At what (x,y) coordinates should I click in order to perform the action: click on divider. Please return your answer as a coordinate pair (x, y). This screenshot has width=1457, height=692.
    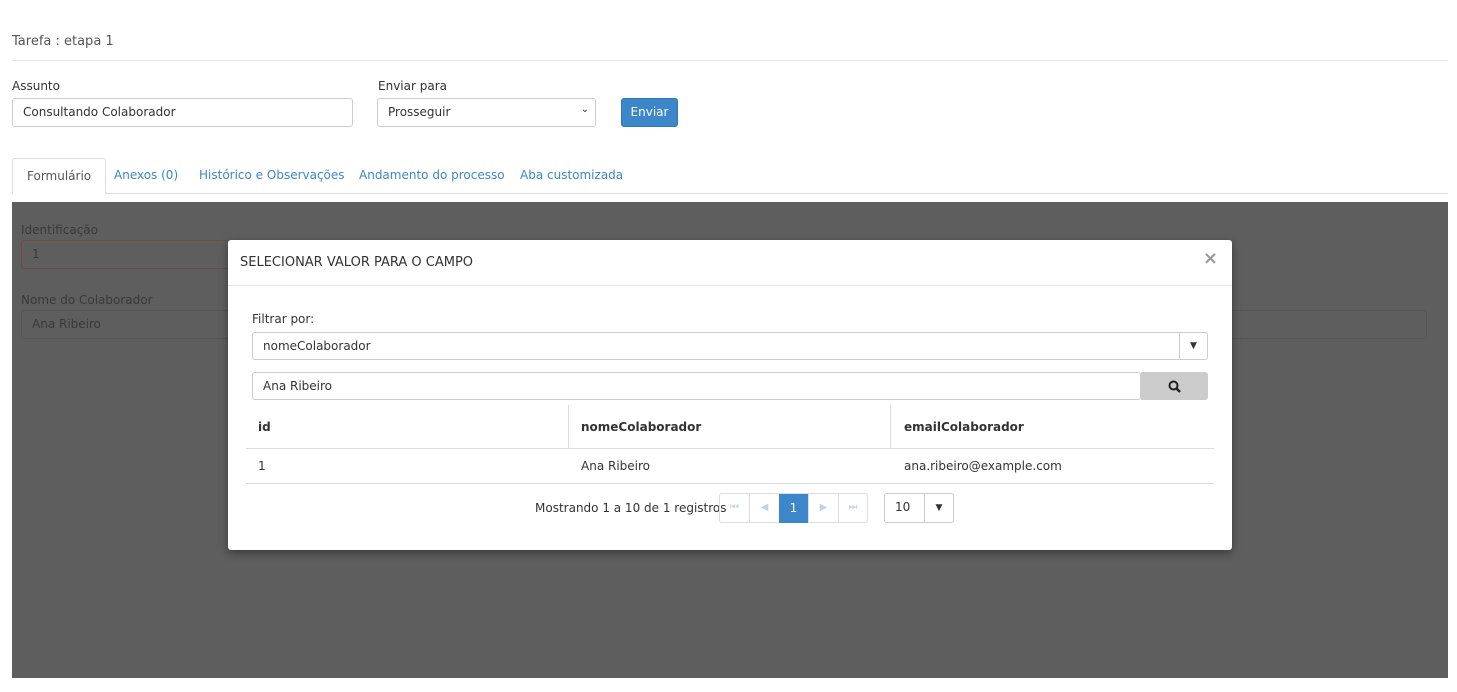
    Looking at the image, I should click on (730, 60).